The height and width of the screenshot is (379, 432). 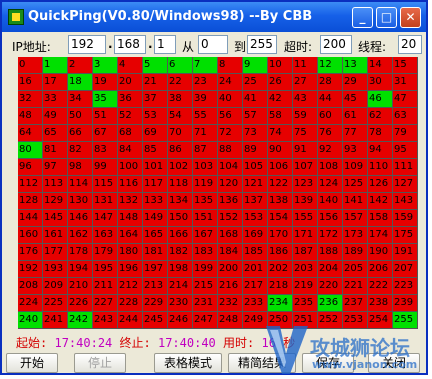 I want to click on ip-cell-responding: 240, so click(x=30, y=320).